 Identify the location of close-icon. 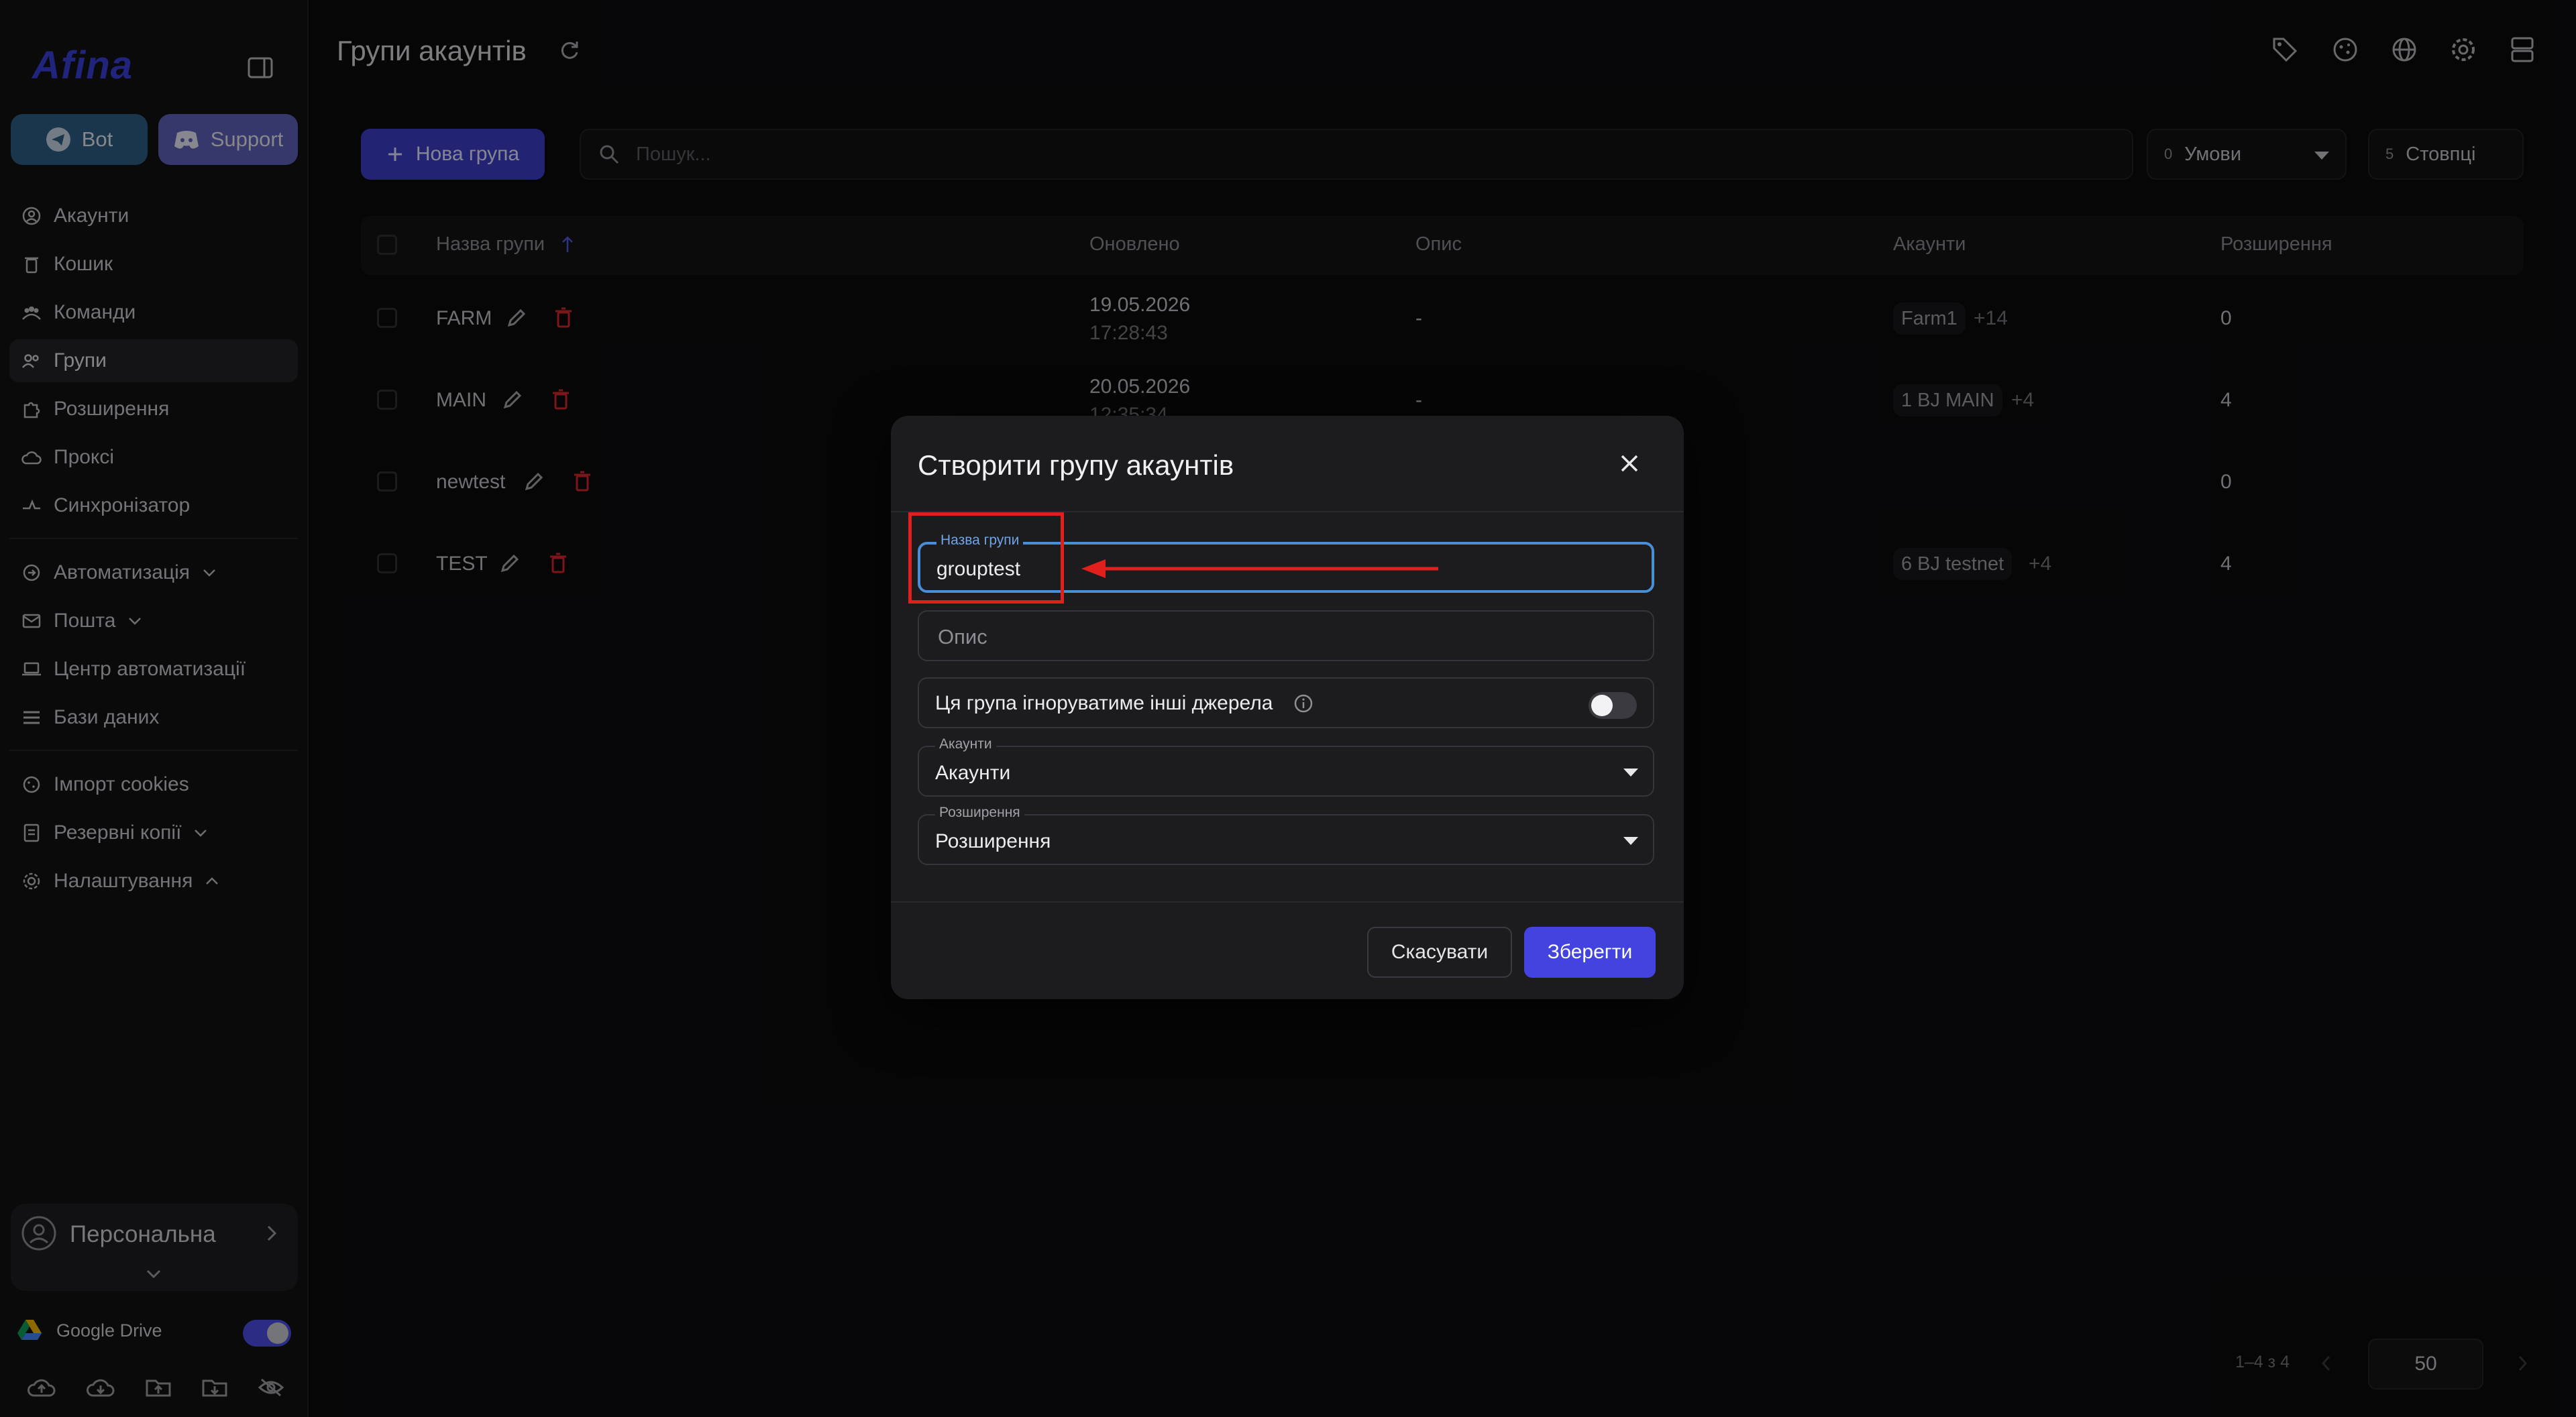
(1629, 463).